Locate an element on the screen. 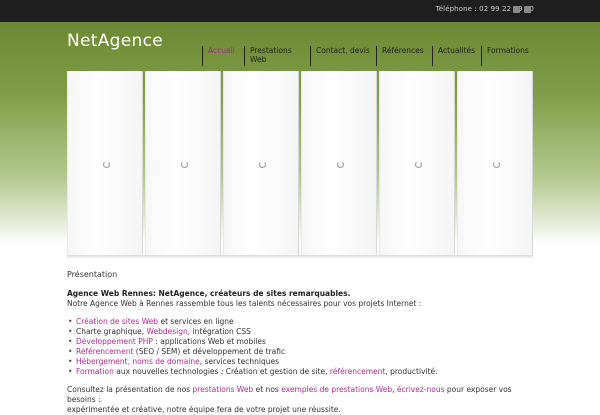  nav-item-accueil: Accueil is located at coordinates (223, 56).